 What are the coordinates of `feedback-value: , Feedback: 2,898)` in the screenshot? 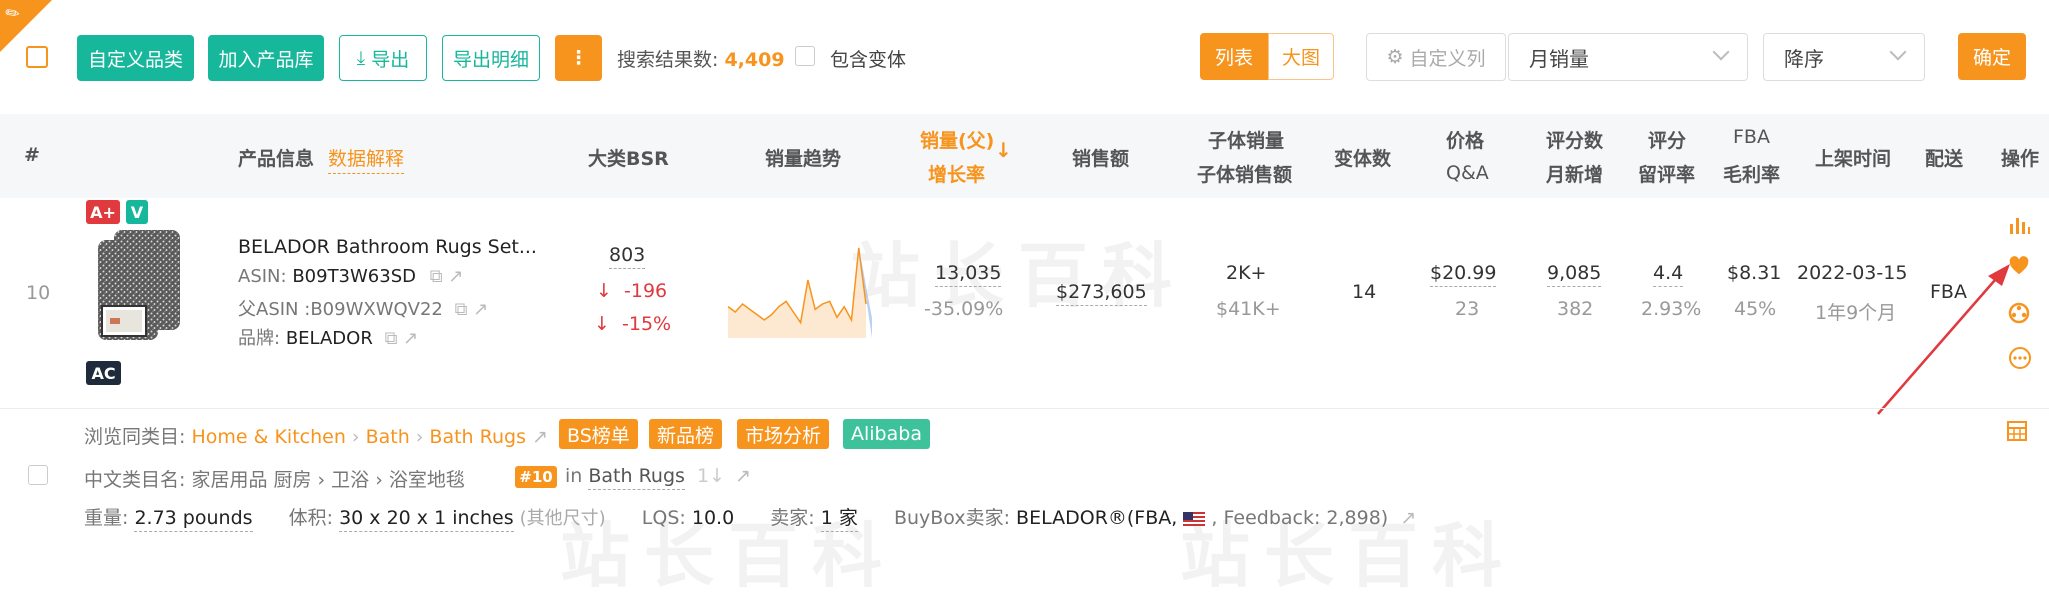 It's located at (1300, 518).